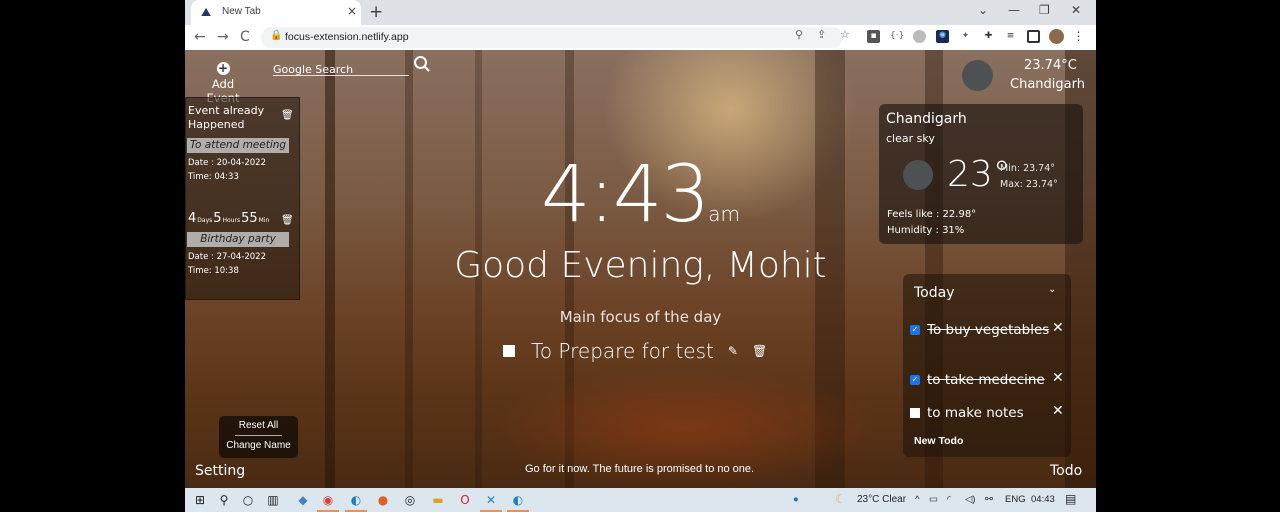 The width and height of the screenshot is (1280, 512). What do you see at coordinates (258, 425) in the screenshot?
I see `reset-all-button: Reset All` at bounding box center [258, 425].